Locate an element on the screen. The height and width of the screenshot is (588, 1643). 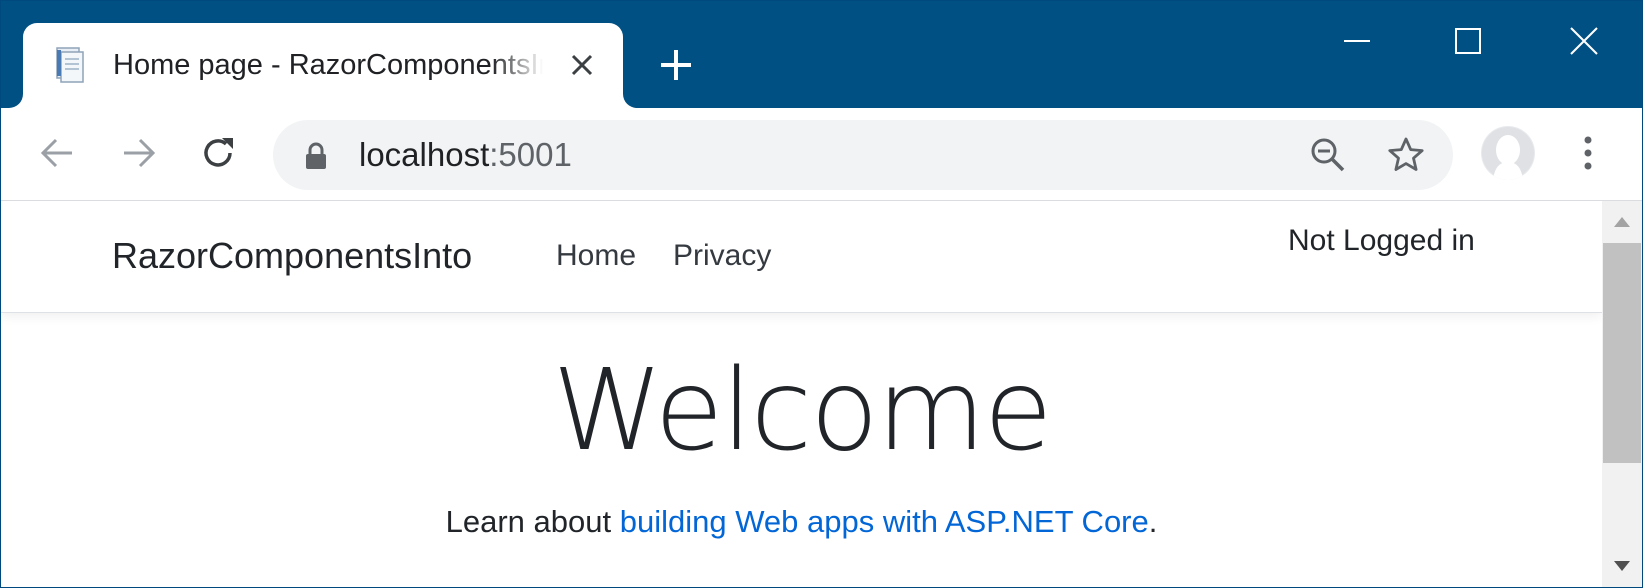
vertical-scrollbar is located at coordinates (1622, 394).